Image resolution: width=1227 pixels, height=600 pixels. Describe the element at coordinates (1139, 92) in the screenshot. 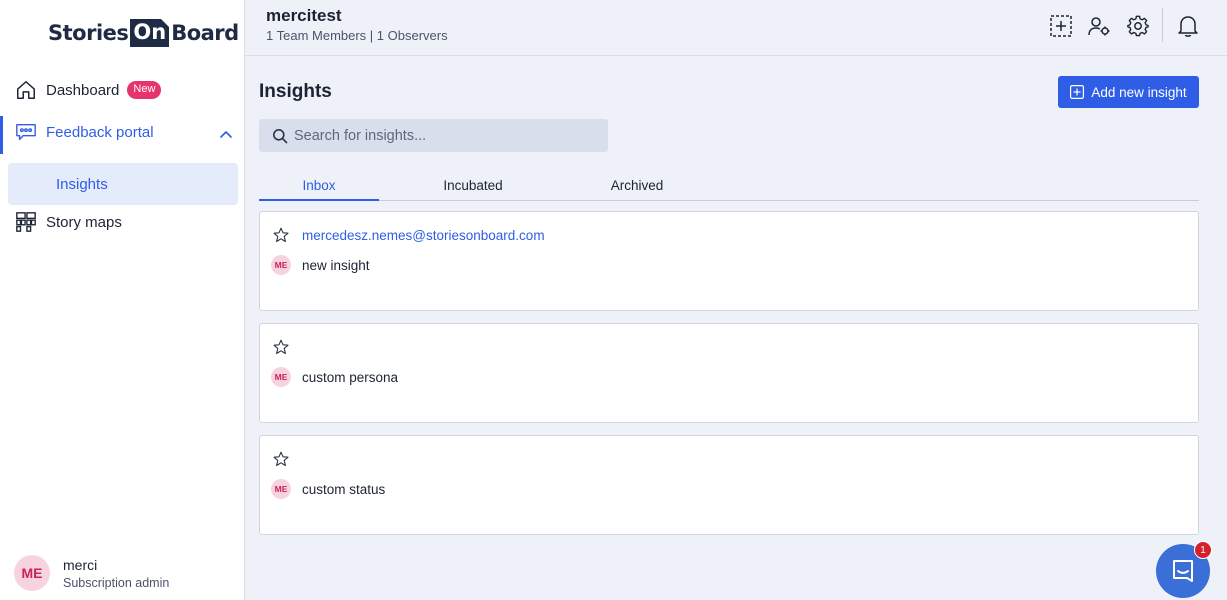

I see `add-new-insight-label: Add new insight` at that location.